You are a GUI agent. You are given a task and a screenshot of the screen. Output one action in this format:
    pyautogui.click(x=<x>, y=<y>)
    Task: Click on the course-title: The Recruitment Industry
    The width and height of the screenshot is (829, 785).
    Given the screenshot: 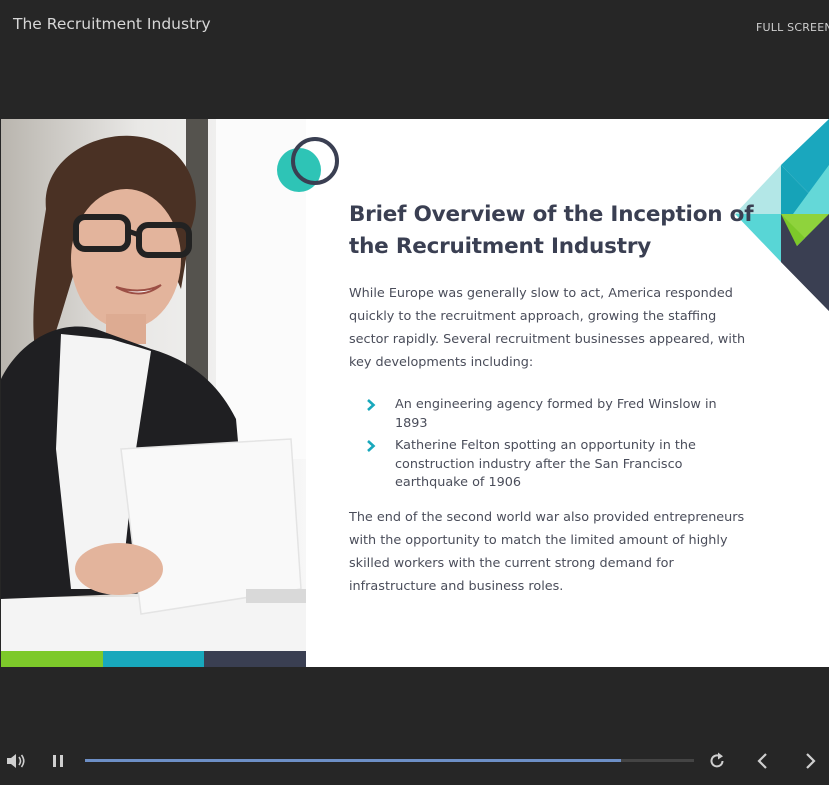 What is the action you would take?
    pyautogui.click(x=112, y=24)
    